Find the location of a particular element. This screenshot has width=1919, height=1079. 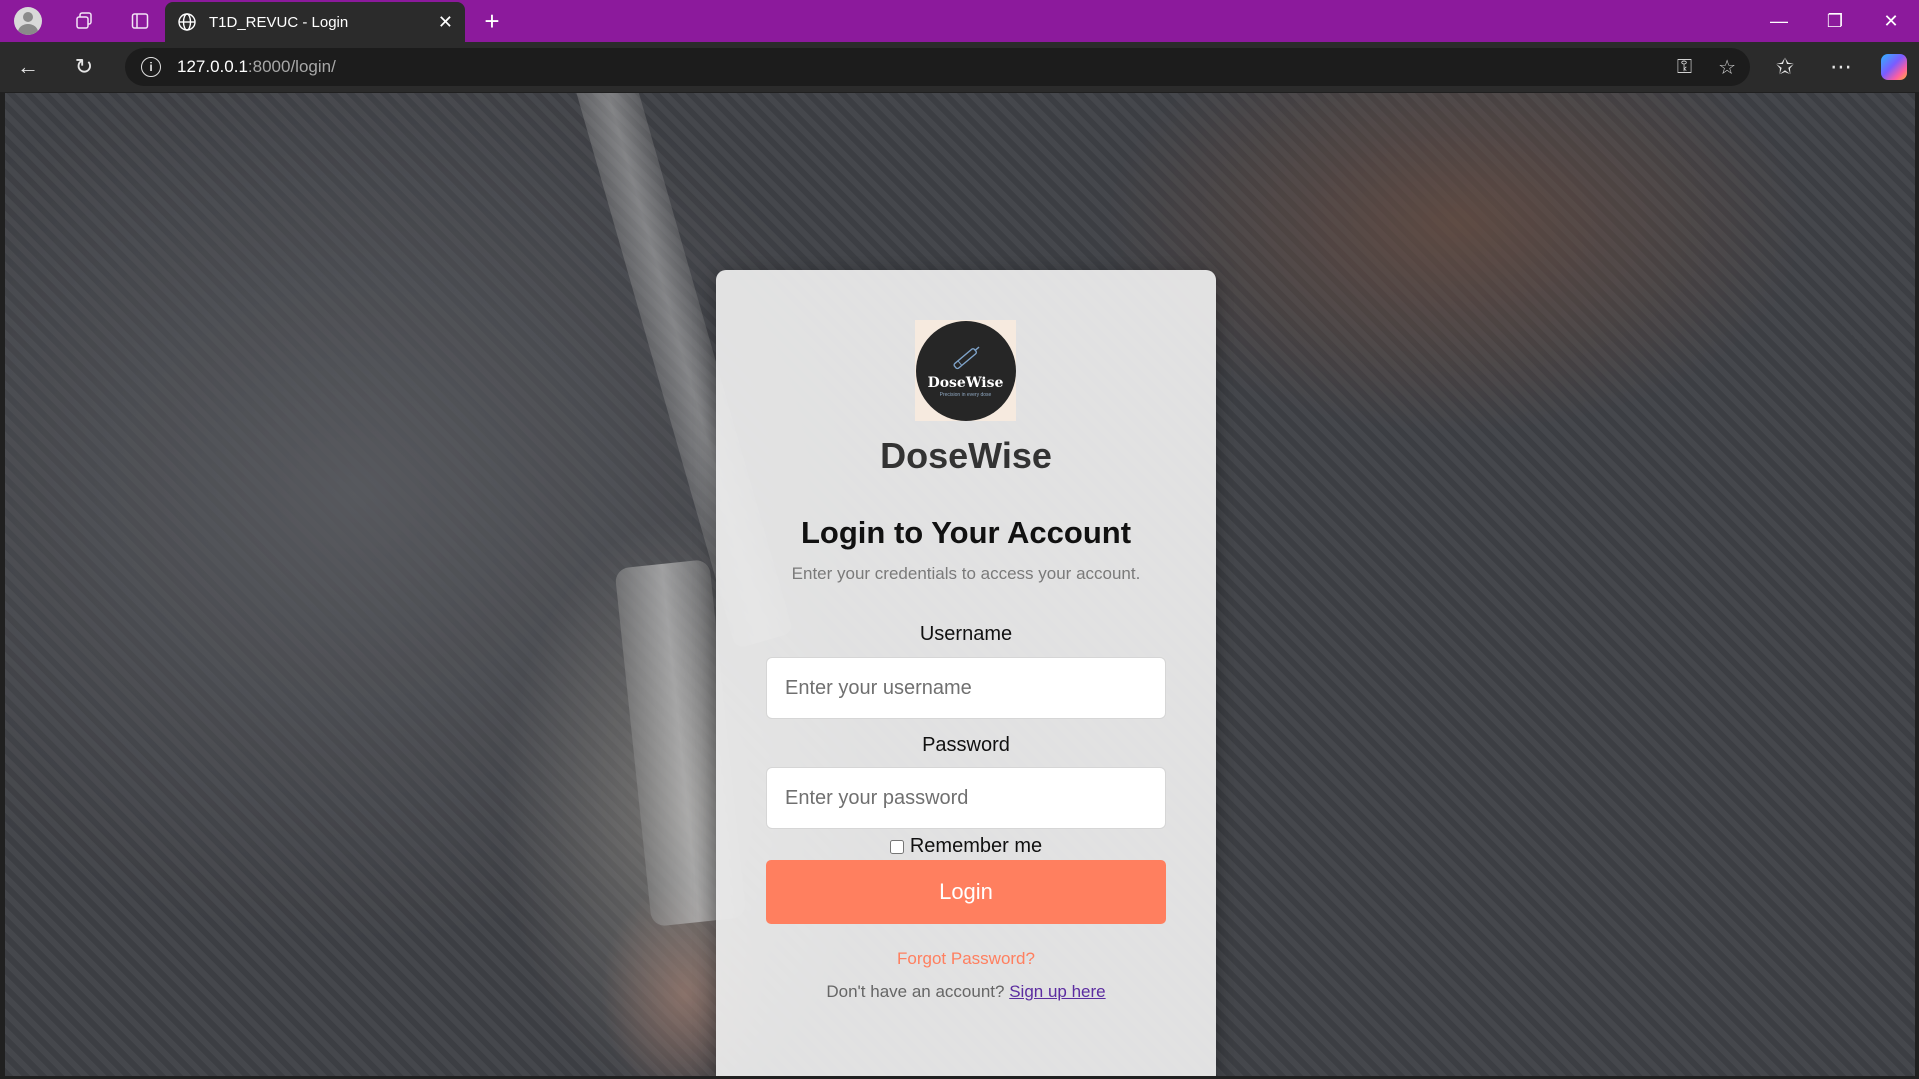

window-controls: — ❐ ✕ is located at coordinates (1835, 21).